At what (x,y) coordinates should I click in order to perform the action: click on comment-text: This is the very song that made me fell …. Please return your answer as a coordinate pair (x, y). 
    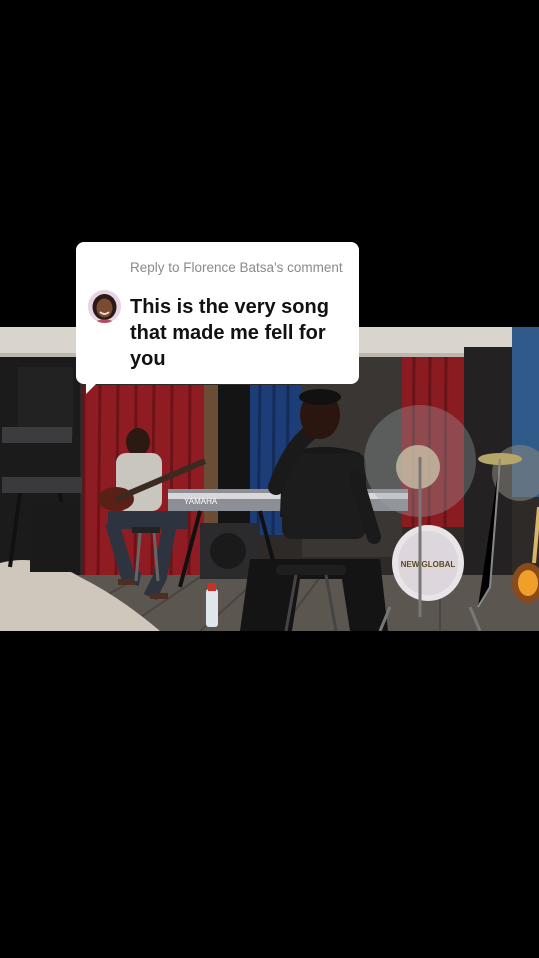
    Looking at the image, I should click on (229, 333).